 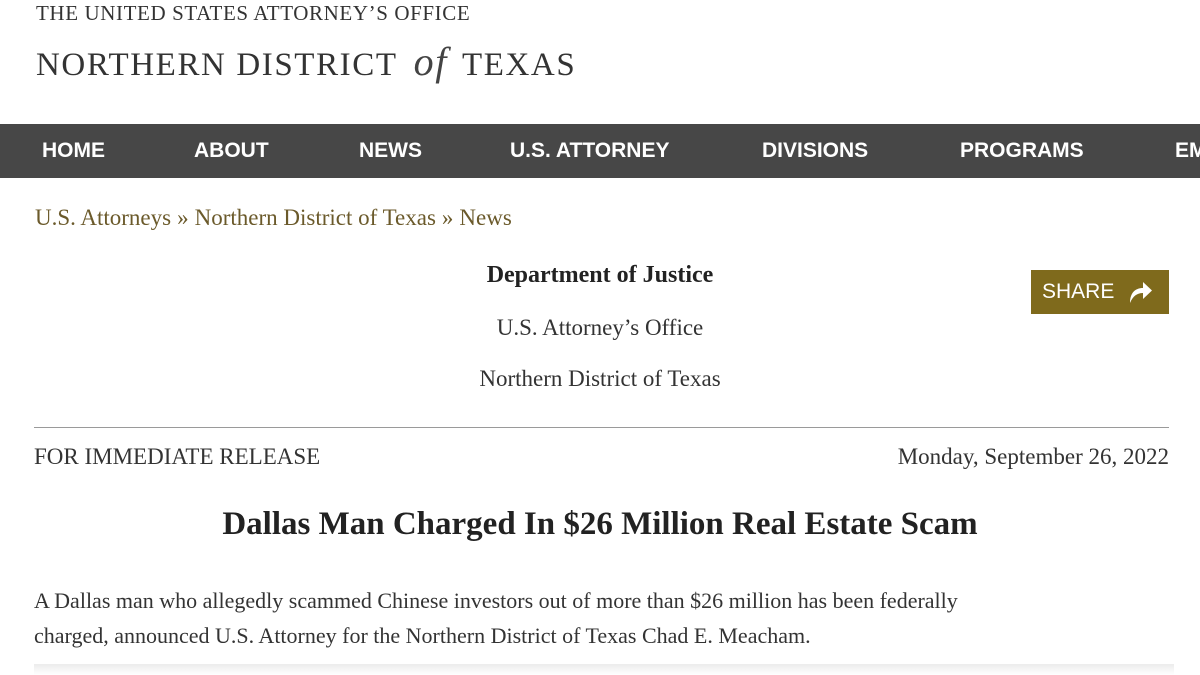 What do you see at coordinates (231, 151) in the screenshot?
I see `nav-item-about: ABOUT` at bounding box center [231, 151].